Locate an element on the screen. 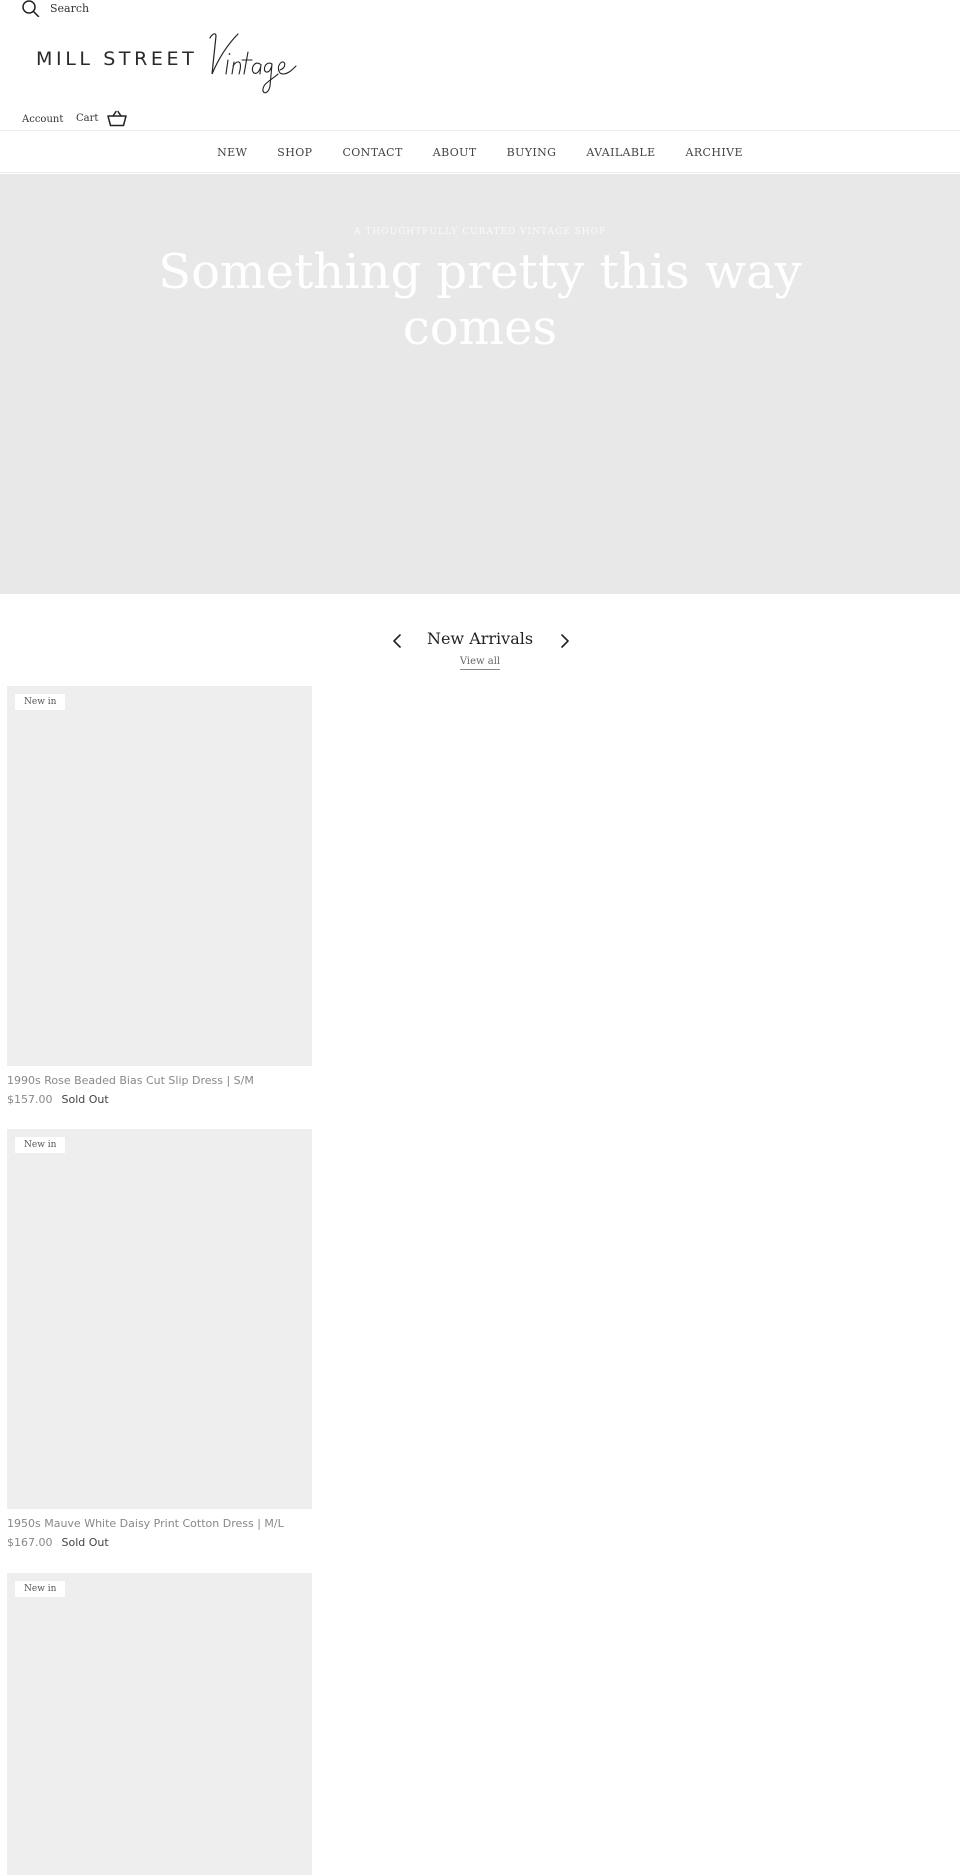 This screenshot has width=960, height=1875. nav-item-contact: CONTACT is located at coordinates (372, 152).